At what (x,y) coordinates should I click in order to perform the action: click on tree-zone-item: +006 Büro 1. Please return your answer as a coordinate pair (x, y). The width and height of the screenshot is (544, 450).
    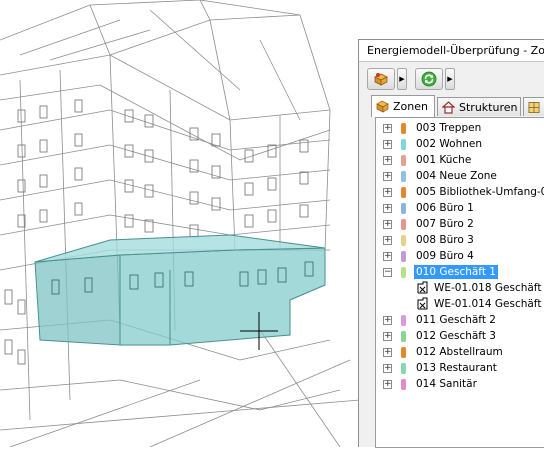
    Looking at the image, I should click on (460, 208).